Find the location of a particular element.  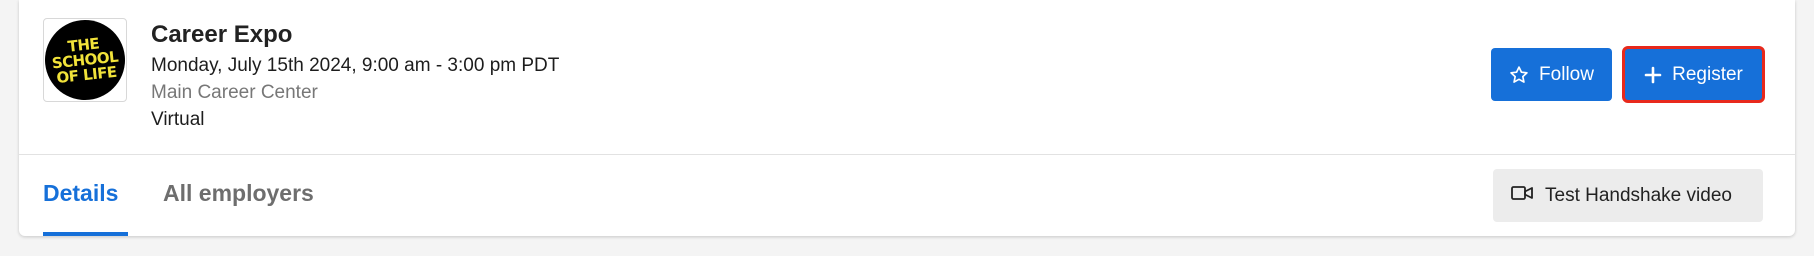

event-title: Career Expo is located at coordinates (222, 34).